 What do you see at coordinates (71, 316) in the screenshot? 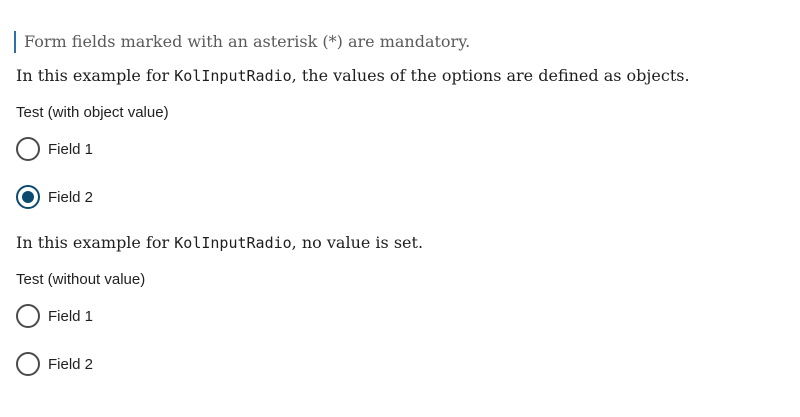
I see `example2-option-1-label: Field 1` at bounding box center [71, 316].